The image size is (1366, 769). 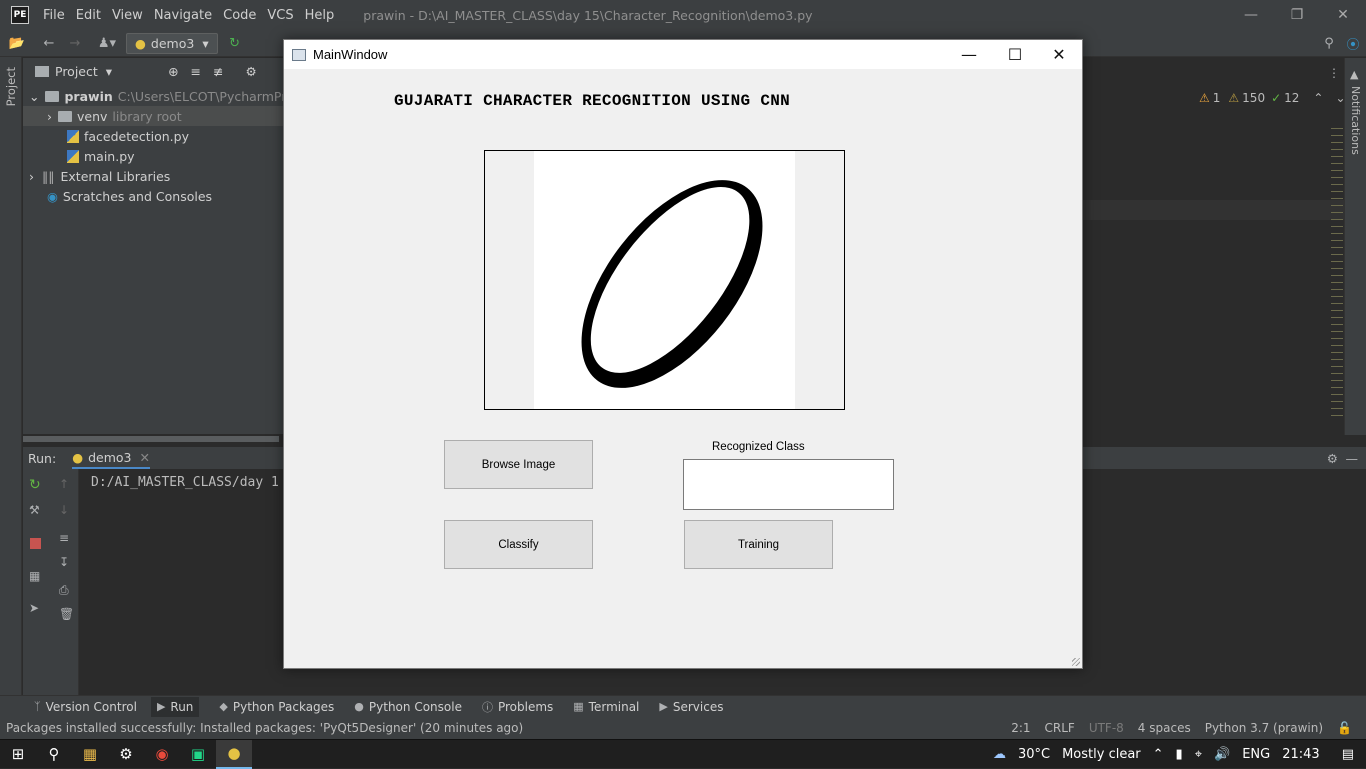 What do you see at coordinates (517, 707) in the screenshot?
I see `tab-problems: ⓘ Problems` at bounding box center [517, 707].